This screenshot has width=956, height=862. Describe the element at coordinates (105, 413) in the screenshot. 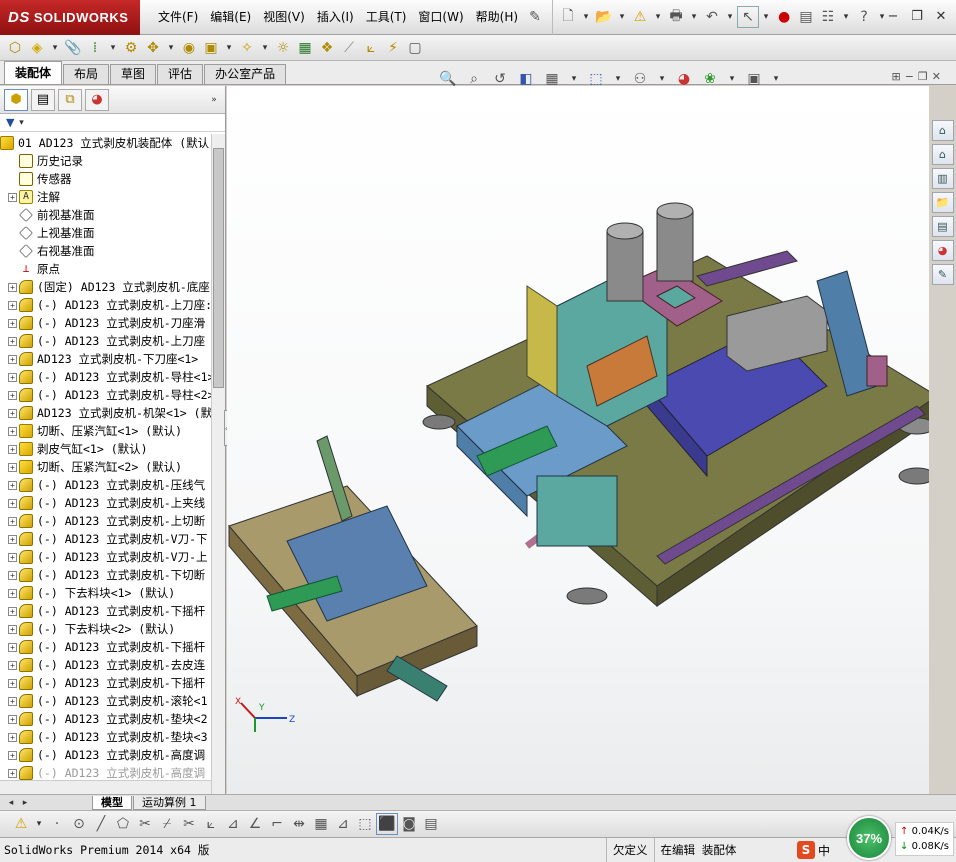

I see `tree-item: + AD123 立式剥皮机-机架<1> (默` at that location.